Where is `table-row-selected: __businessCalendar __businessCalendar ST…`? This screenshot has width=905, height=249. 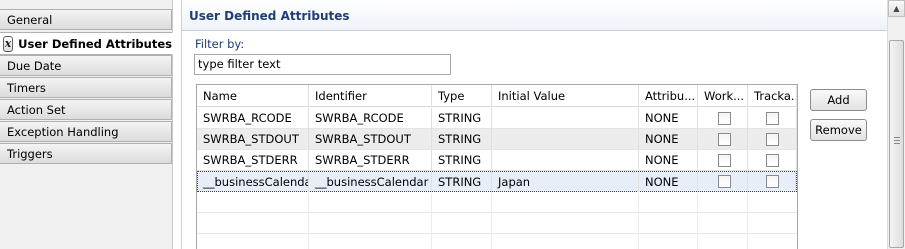 table-row-selected: __businessCalendar __businessCalendar ST… is located at coordinates (497, 181).